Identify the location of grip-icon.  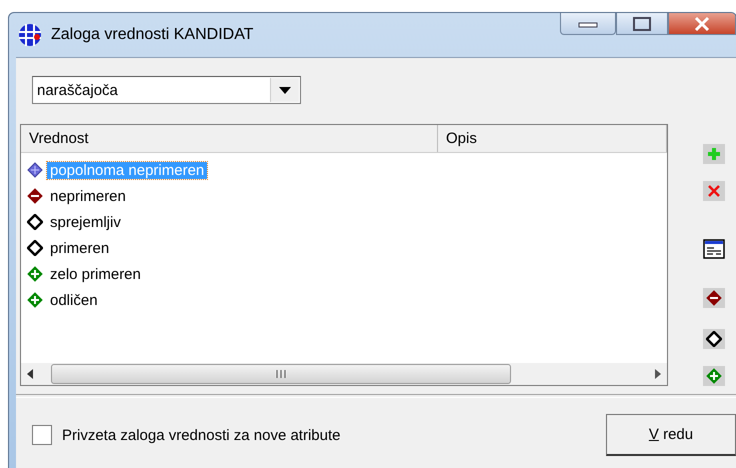
(281, 374).